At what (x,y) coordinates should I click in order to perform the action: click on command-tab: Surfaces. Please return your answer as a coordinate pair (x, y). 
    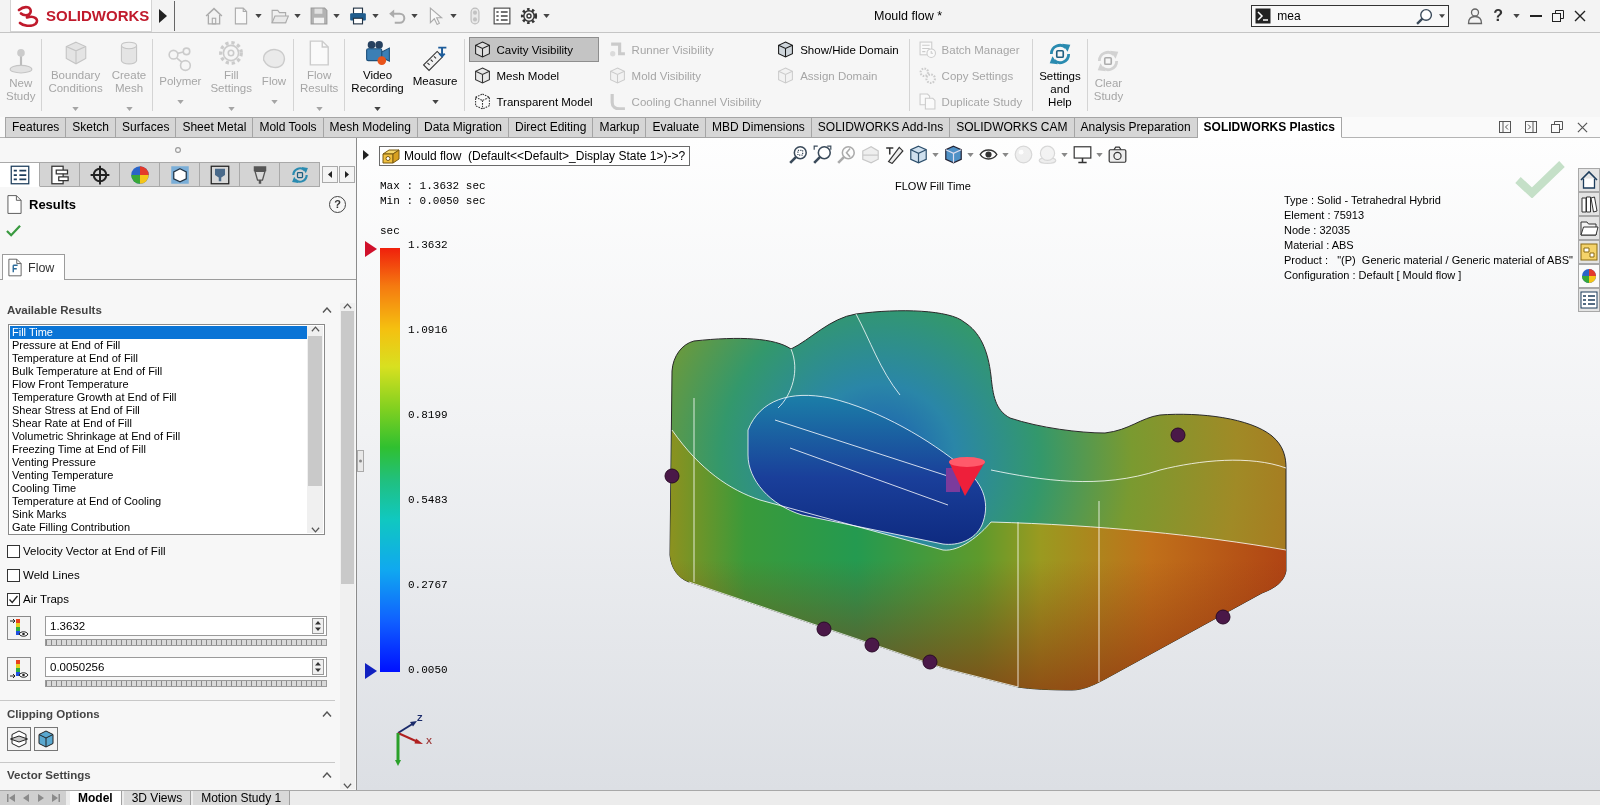
    Looking at the image, I should click on (146, 127).